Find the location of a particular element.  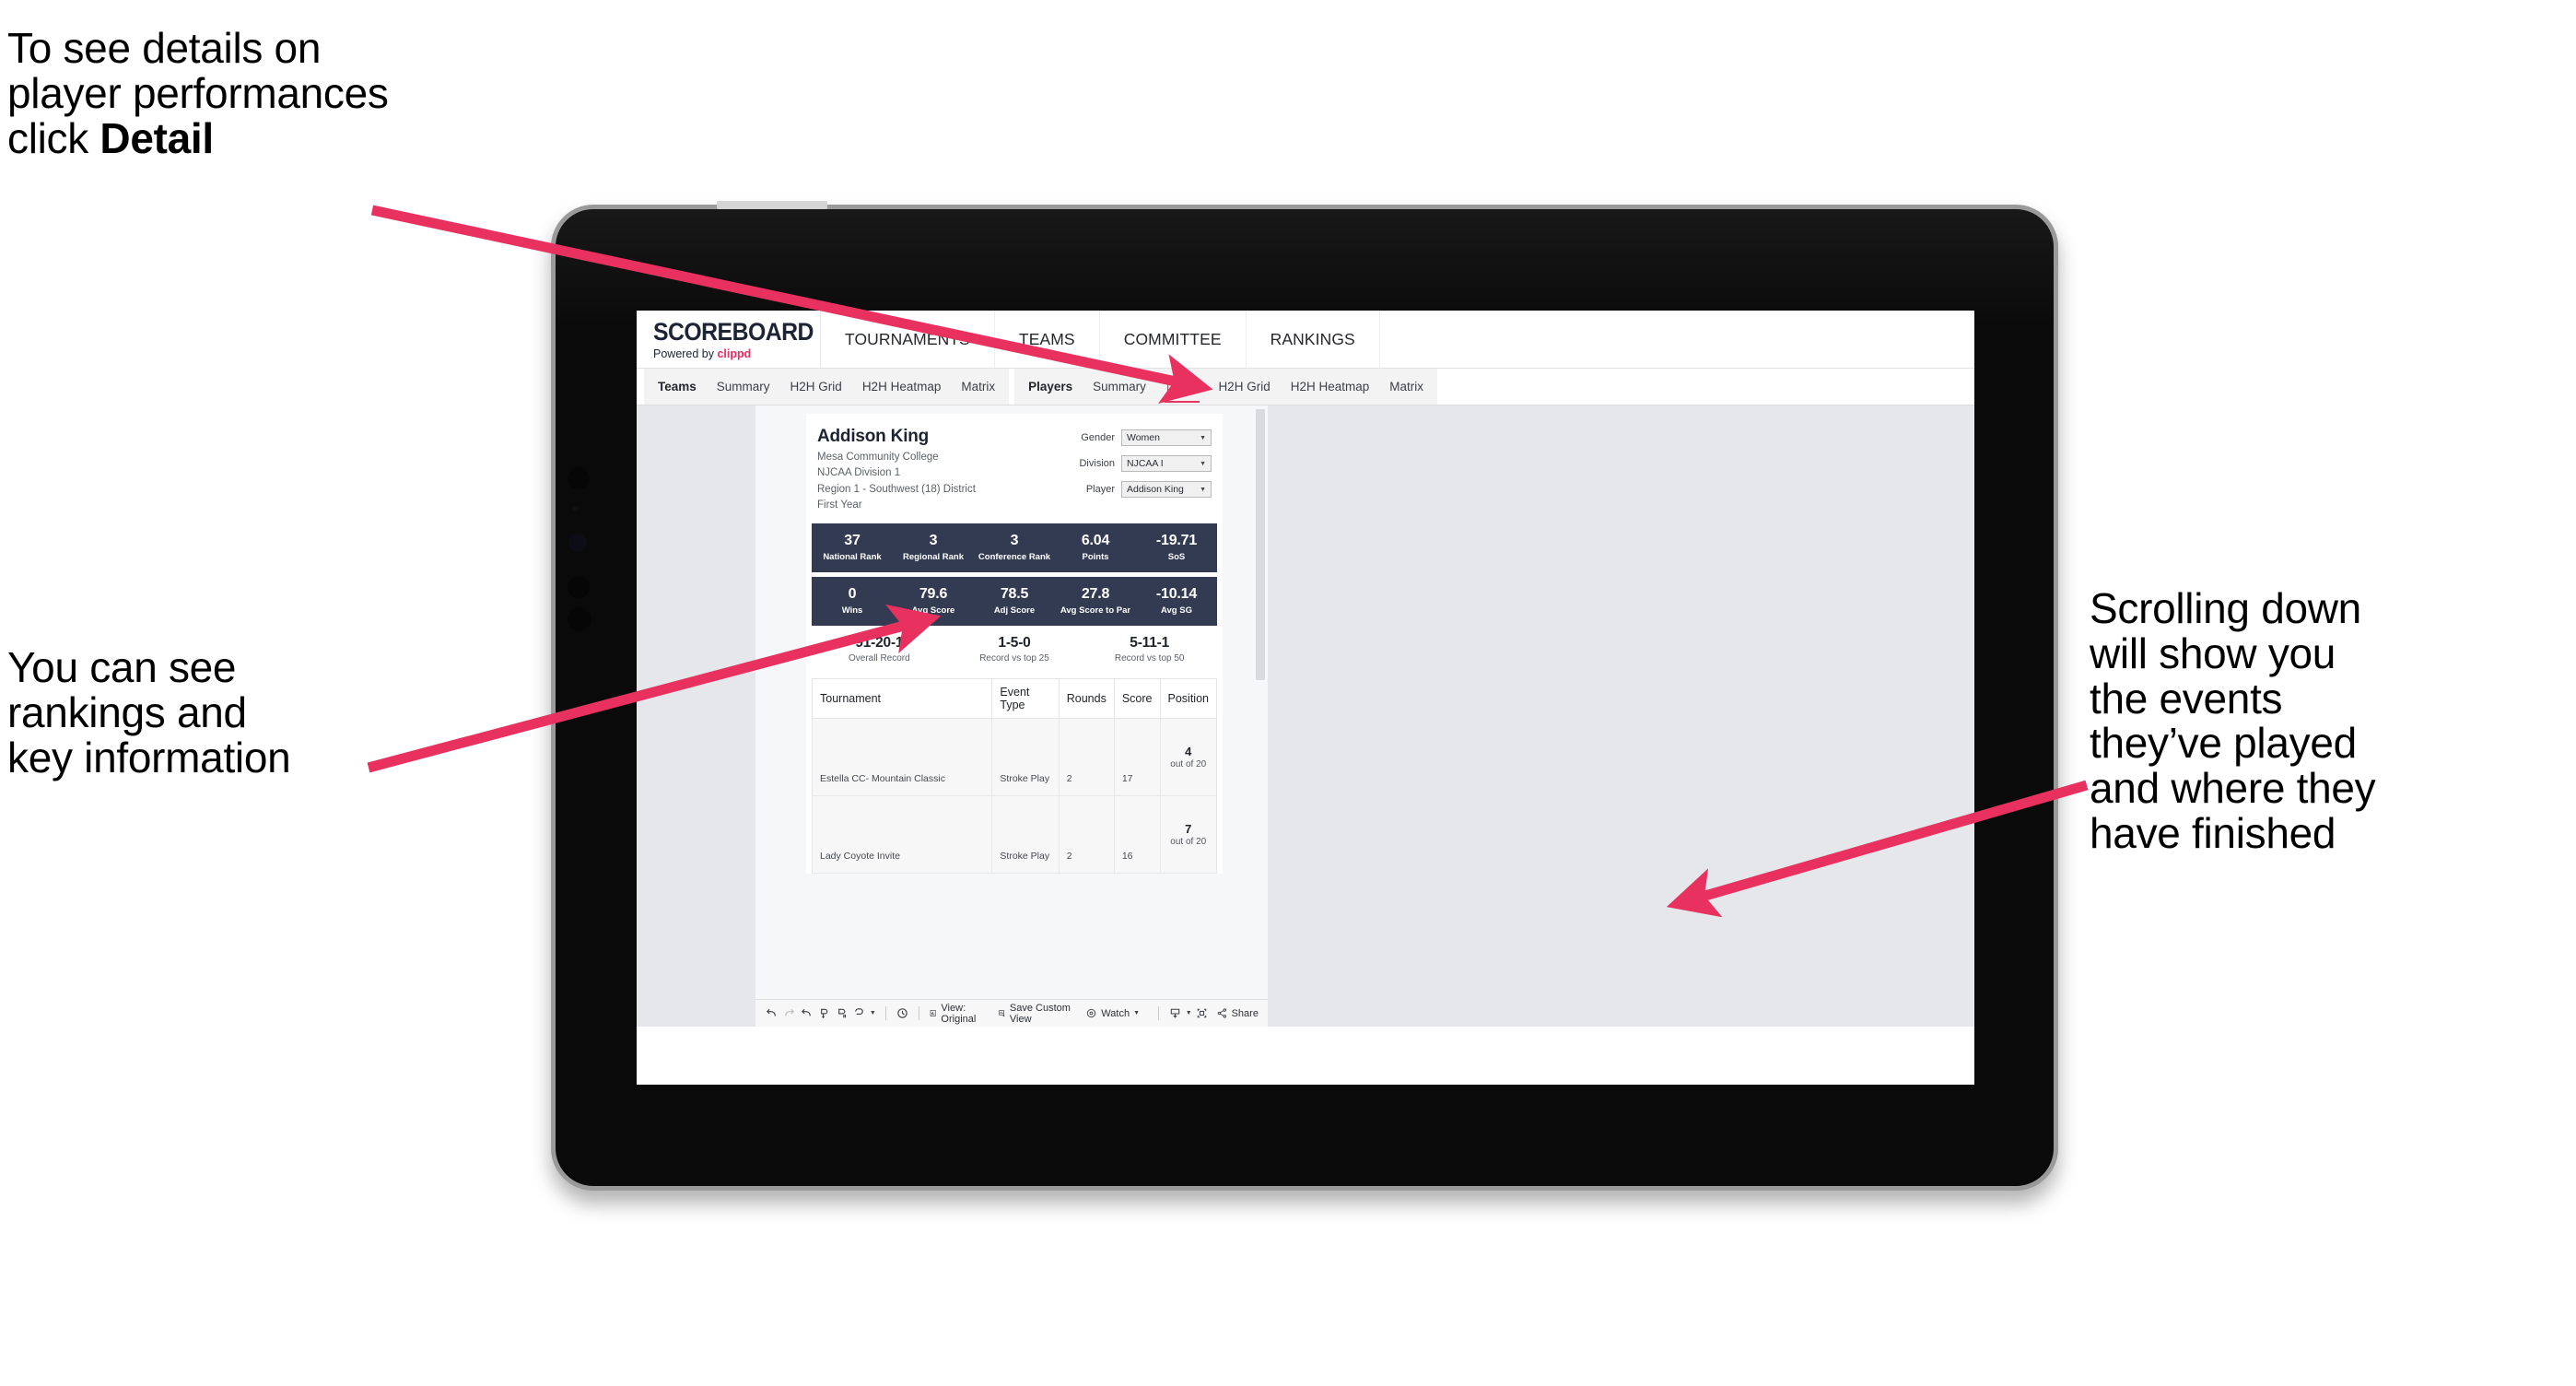

record-value: 5-11-1 is located at coordinates (1150, 642).